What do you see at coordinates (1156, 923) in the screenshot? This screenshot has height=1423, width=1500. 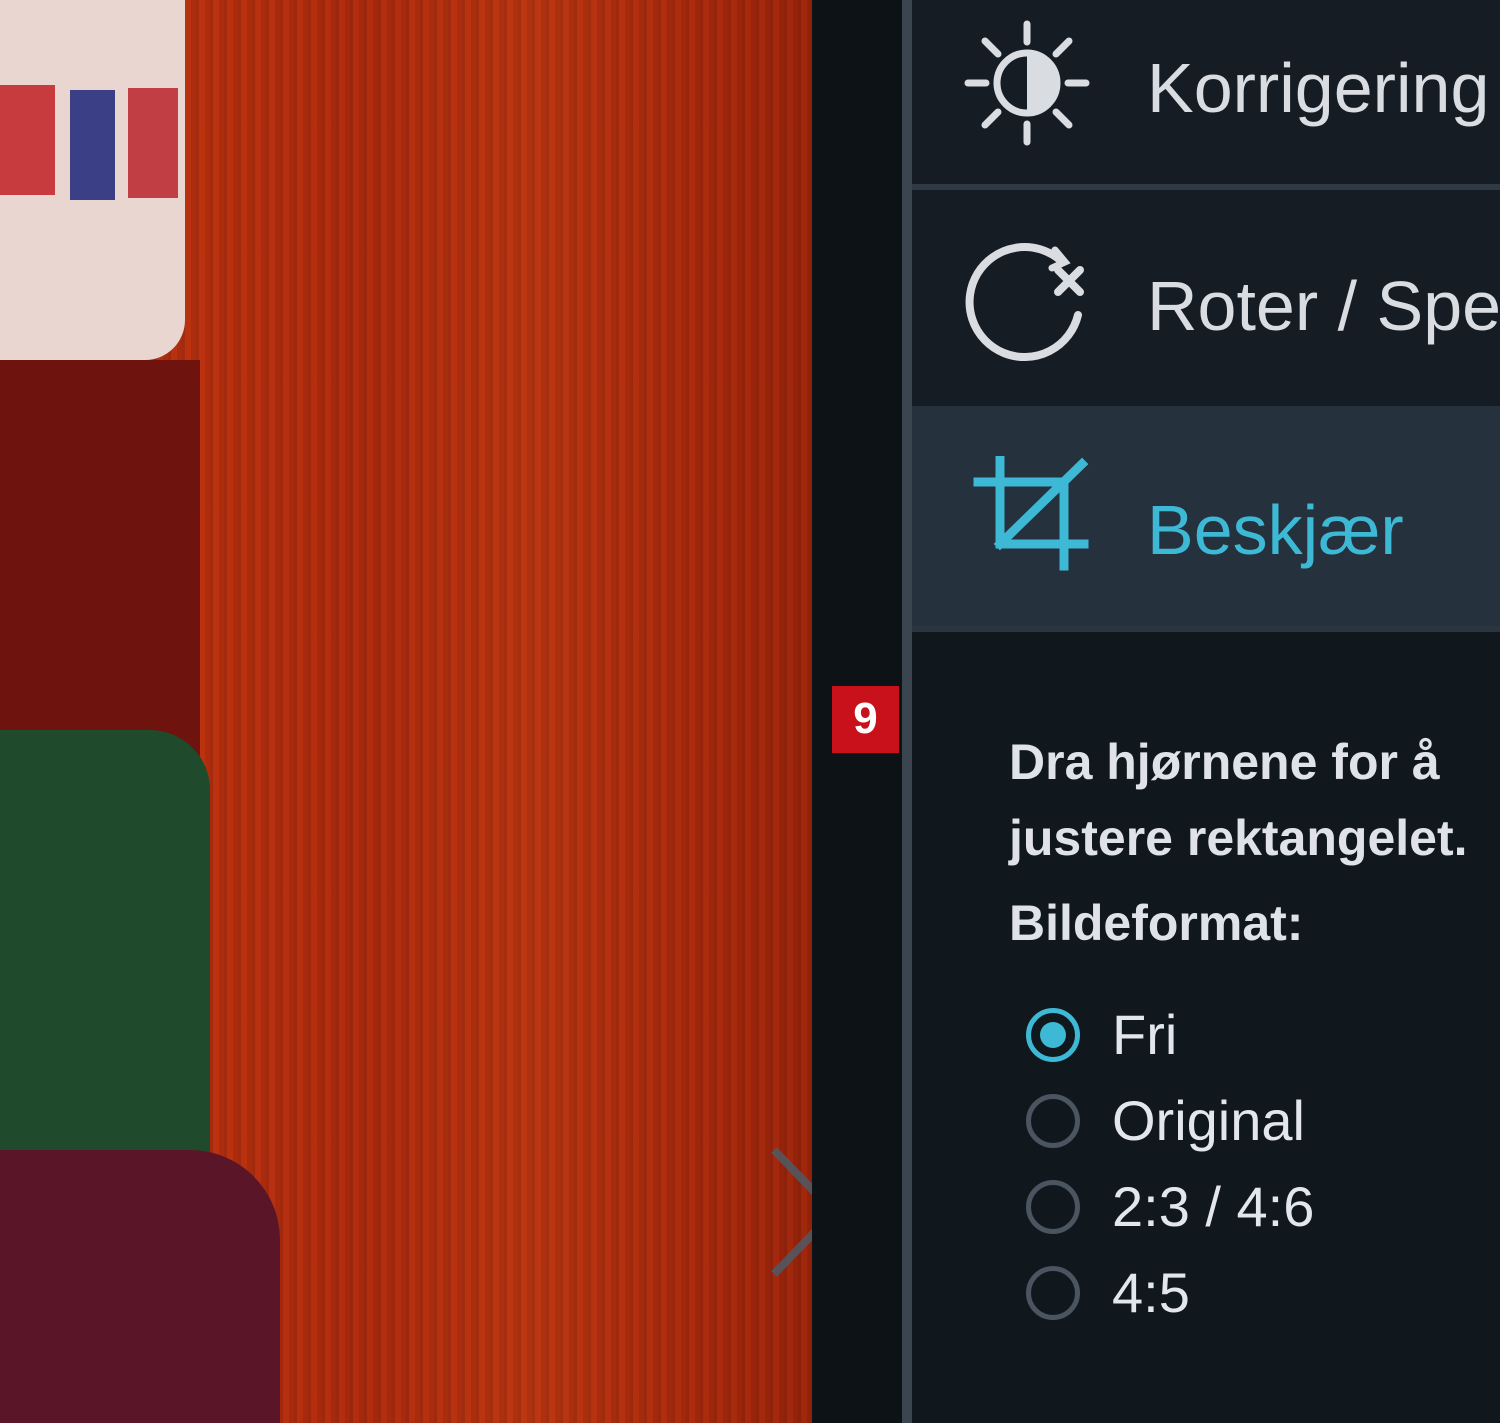 I see `aspect-ratio-heading: Bildeformat:` at bounding box center [1156, 923].